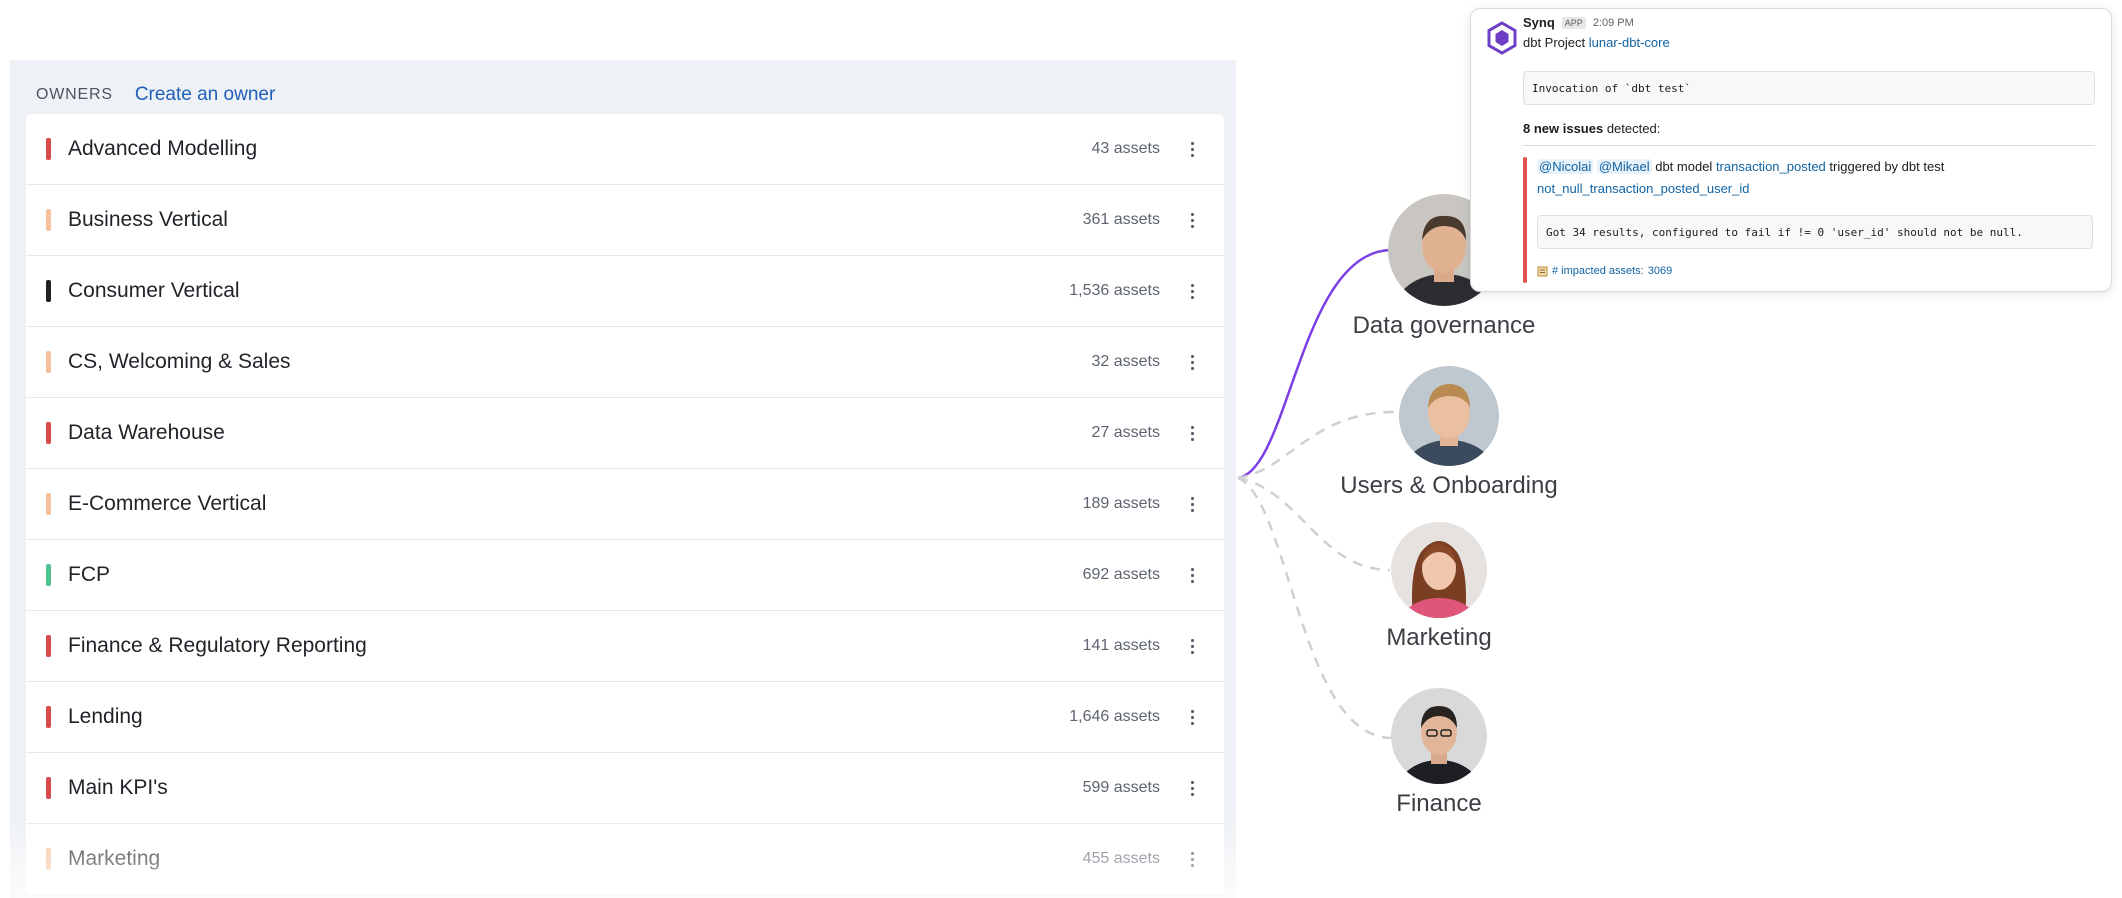  I want to click on message-time: 2:09 PM, so click(1613, 23).